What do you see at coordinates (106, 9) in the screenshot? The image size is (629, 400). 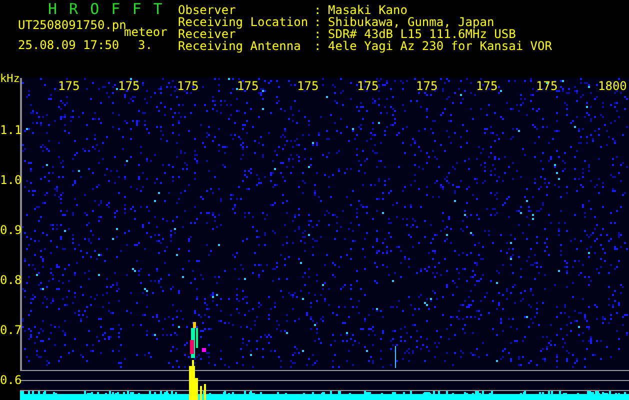 I see `app-title: H R O F F T` at bounding box center [106, 9].